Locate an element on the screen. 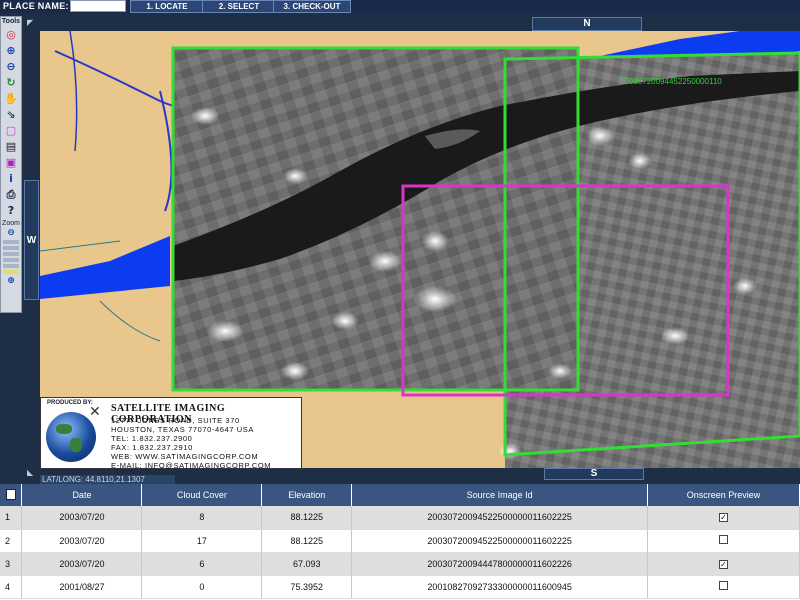  col-date: Date is located at coordinates (82, 495).